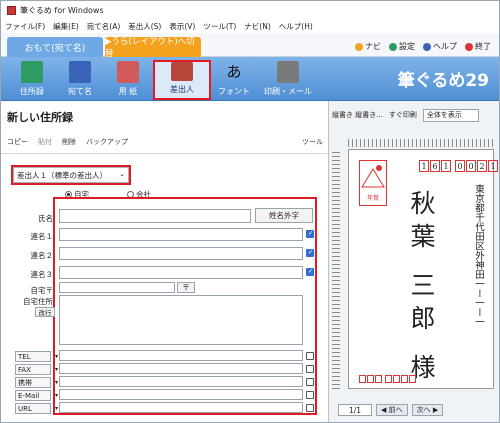 The image size is (500, 423). I want to click on paper-icon, so click(128, 72).